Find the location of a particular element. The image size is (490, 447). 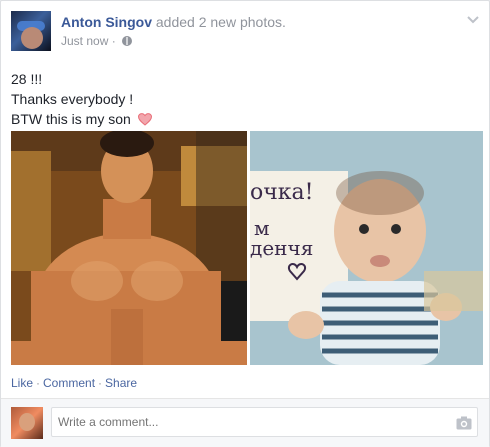

post-headline: Anton Singov added 2 new photos. is located at coordinates (266, 22).